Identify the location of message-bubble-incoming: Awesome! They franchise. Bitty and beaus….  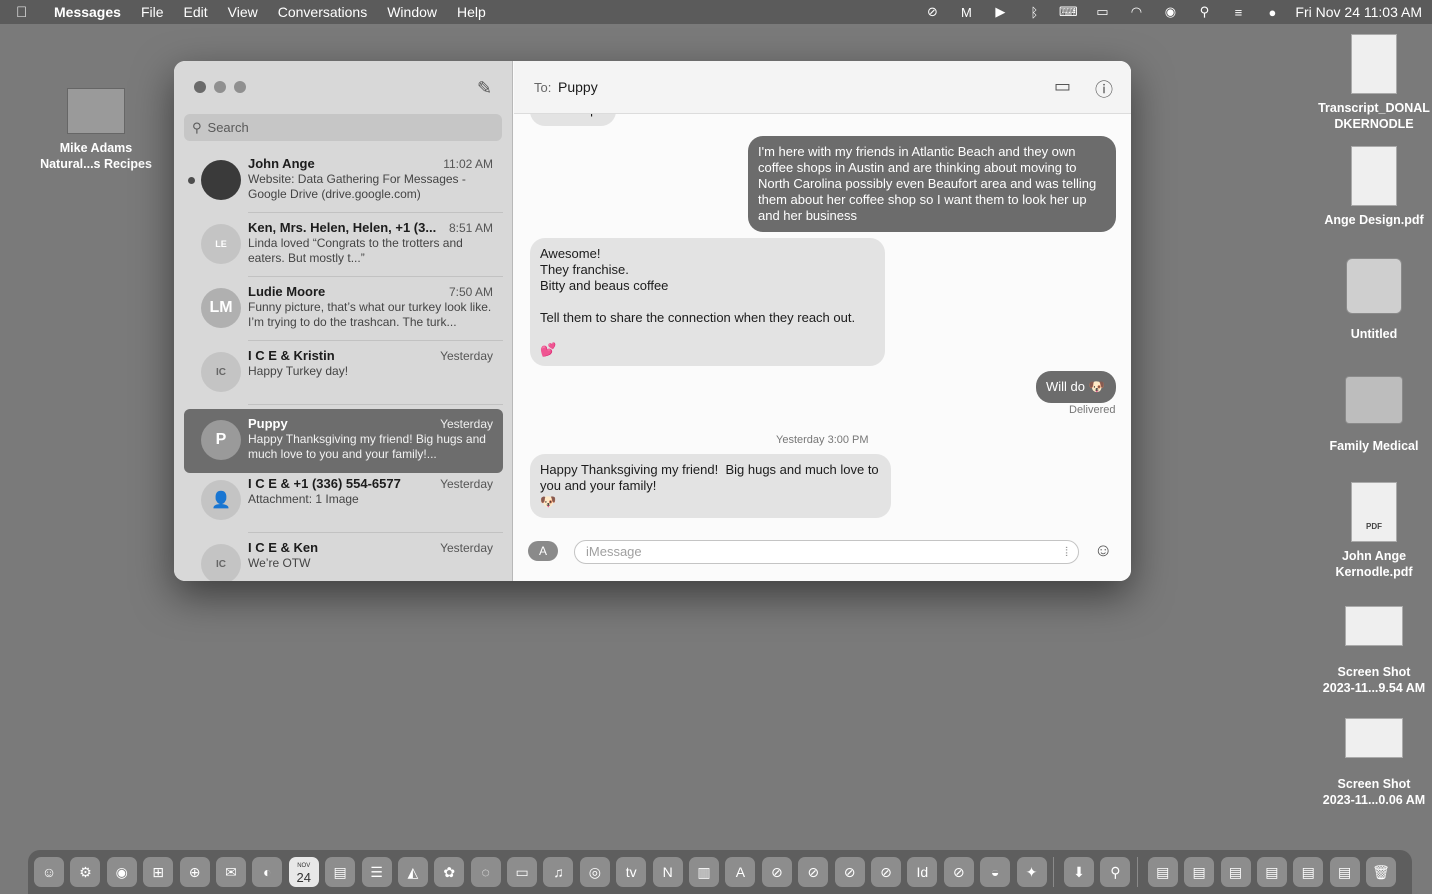
(707, 302).